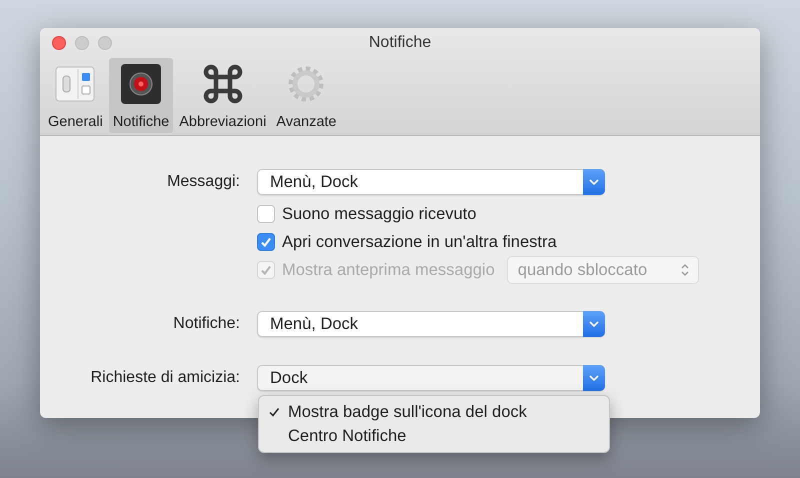 Image resolution: width=800 pixels, height=478 pixels. What do you see at coordinates (434, 412) in the screenshot?
I see `menu-item: Mostra badge sull'icona del dock` at bounding box center [434, 412].